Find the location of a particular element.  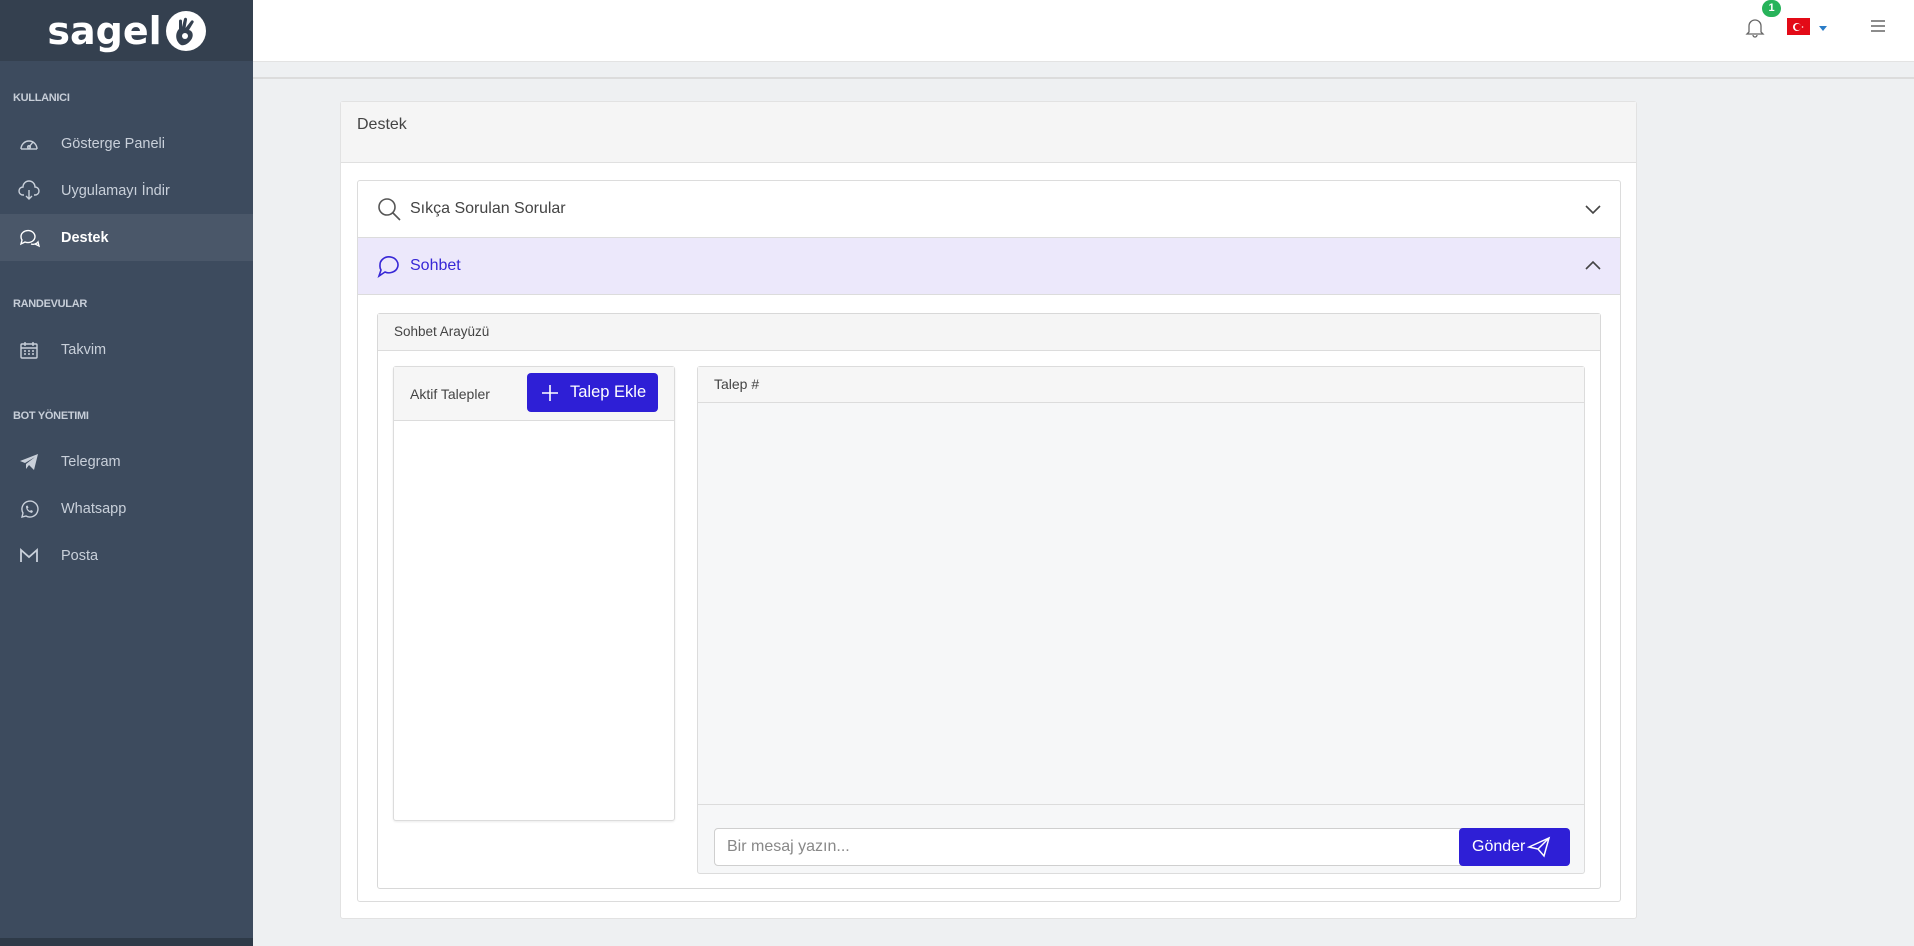

sidebar-item-label: Posta is located at coordinates (80, 555).